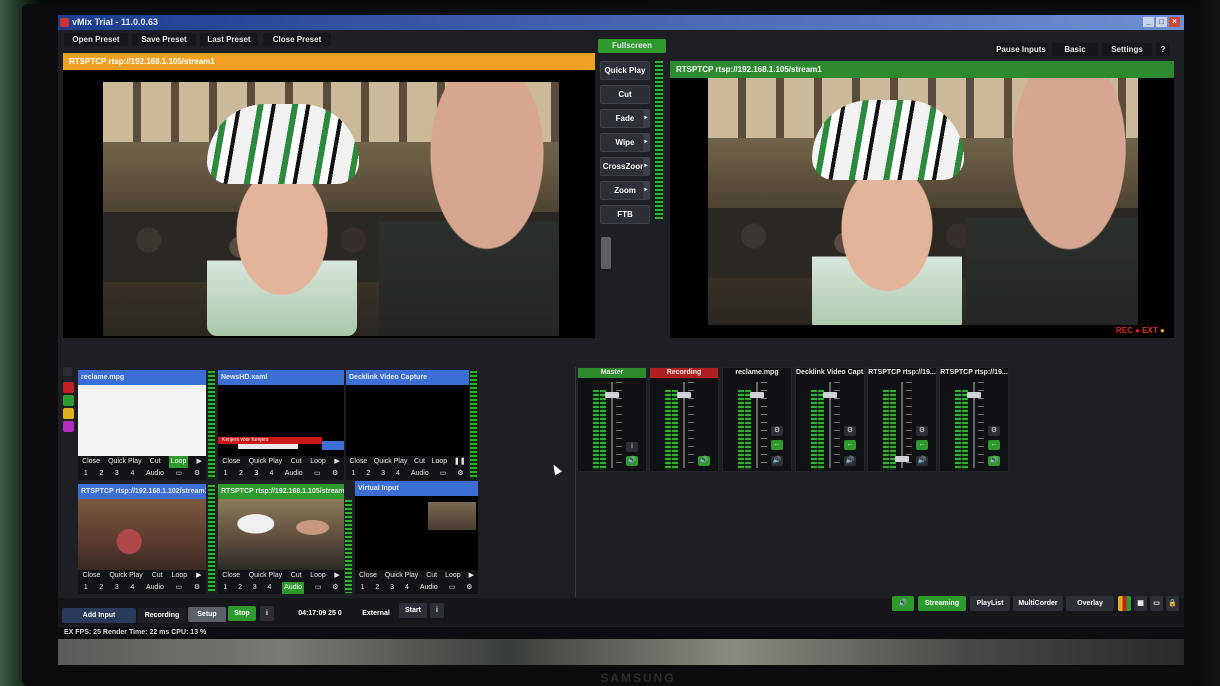  I want to click on fade-button: Fade ▸, so click(625, 118).